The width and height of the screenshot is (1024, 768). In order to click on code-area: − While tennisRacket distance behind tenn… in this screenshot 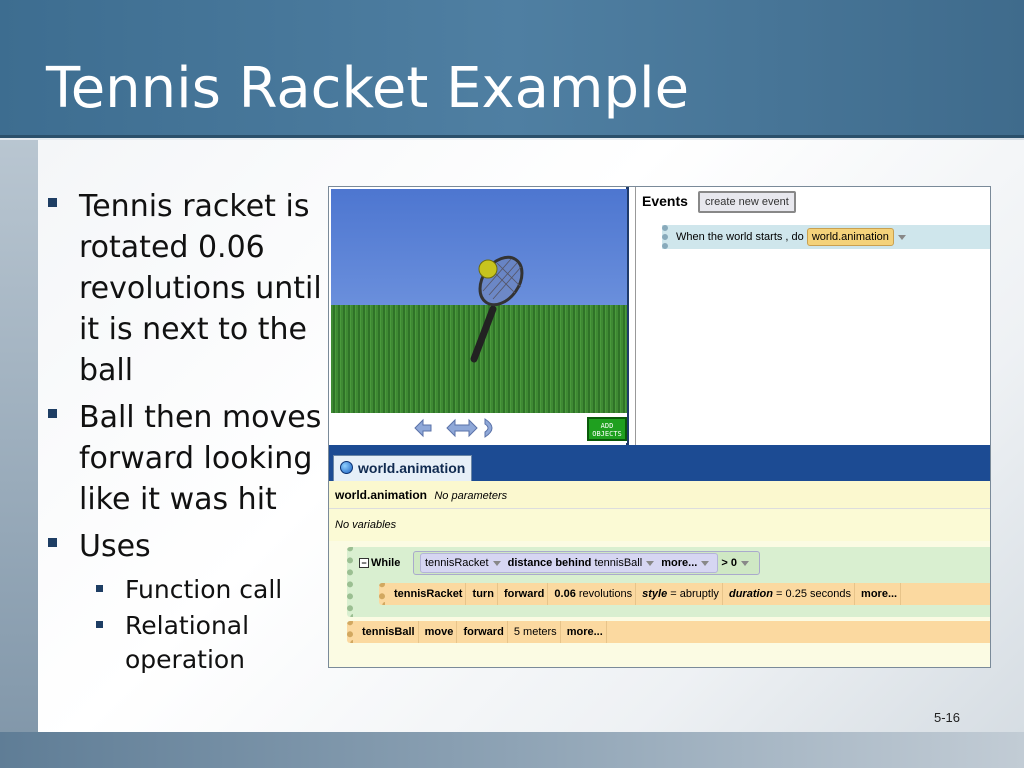, I will do `click(659, 604)`.